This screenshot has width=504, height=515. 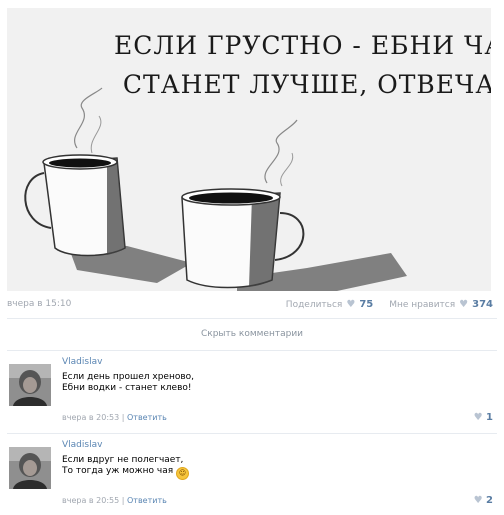 I want to click on share-icon: ♥, so click(x=350, y=304).